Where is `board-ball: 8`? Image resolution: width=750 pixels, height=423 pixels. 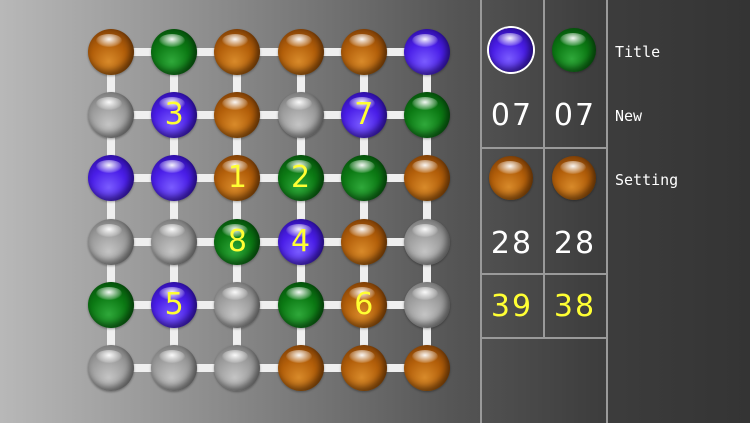 board-ball: 8 is located at coordinates (237, 241).